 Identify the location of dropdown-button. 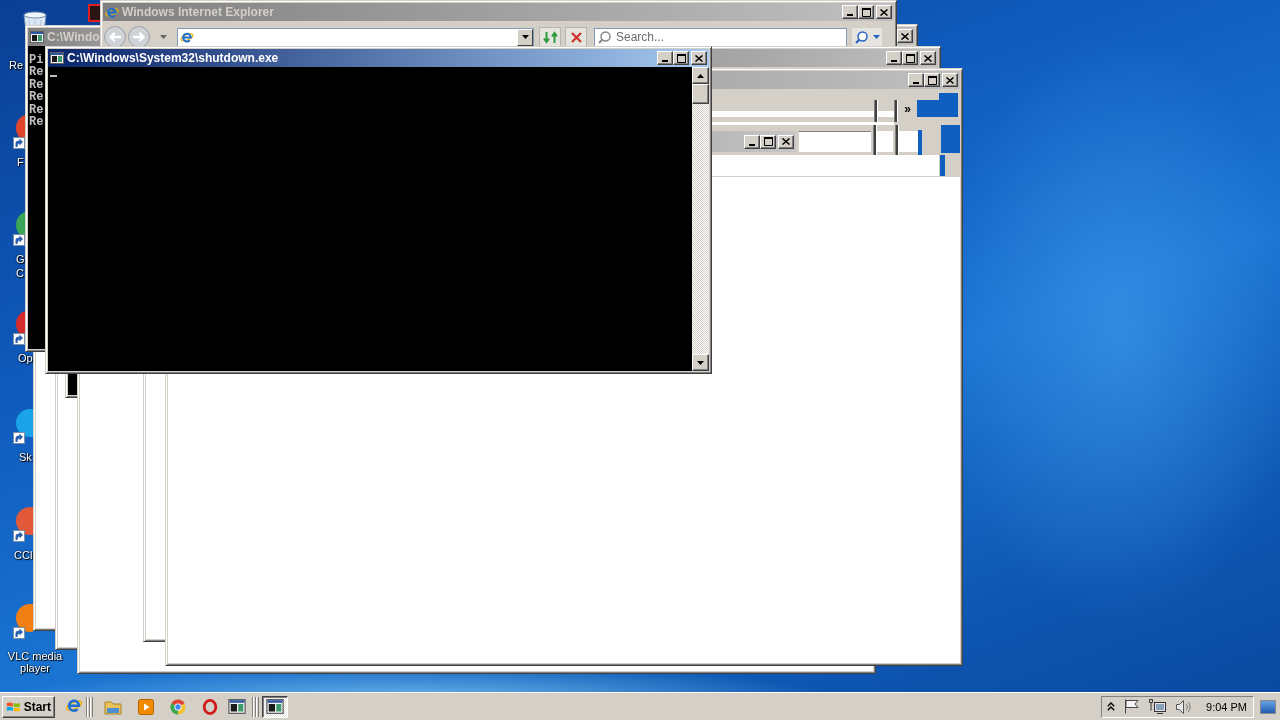
(525, 37).